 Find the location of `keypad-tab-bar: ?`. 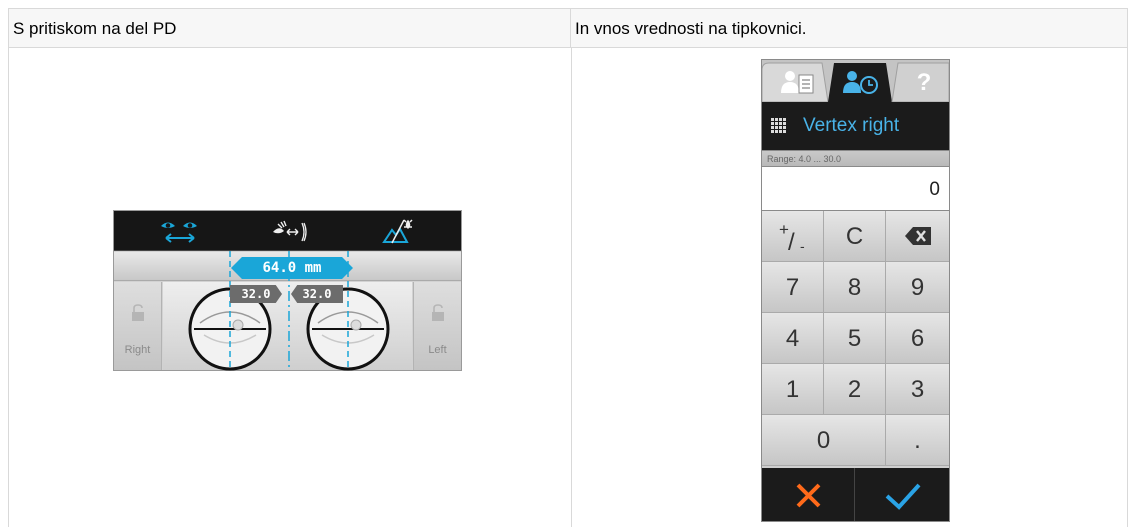

keypad-tab-bar: ? is located at coordinates (855, 81).